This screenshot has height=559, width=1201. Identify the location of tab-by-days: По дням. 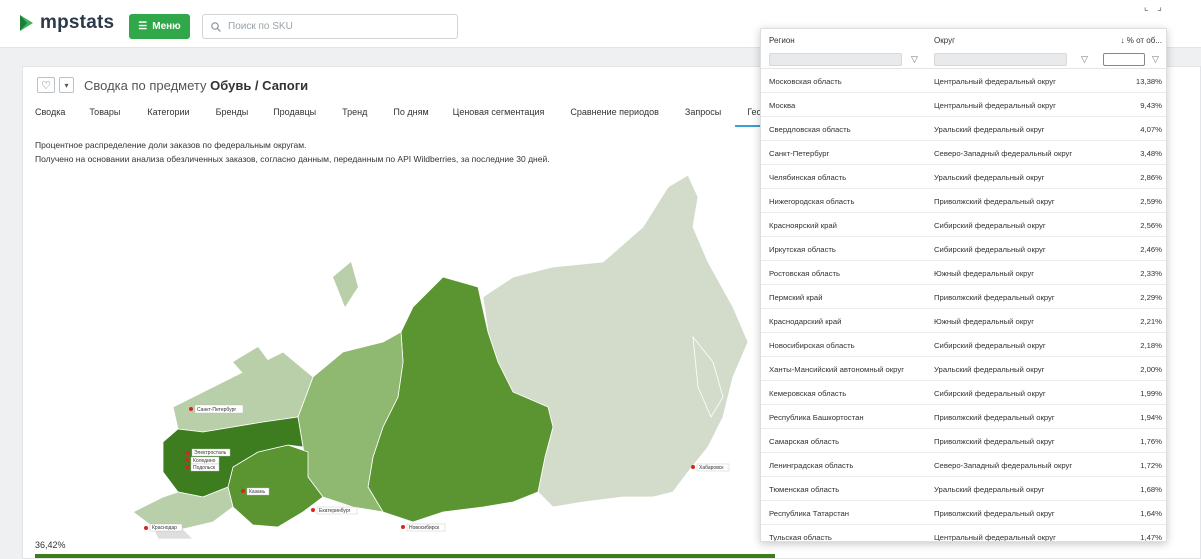
(410, 115).